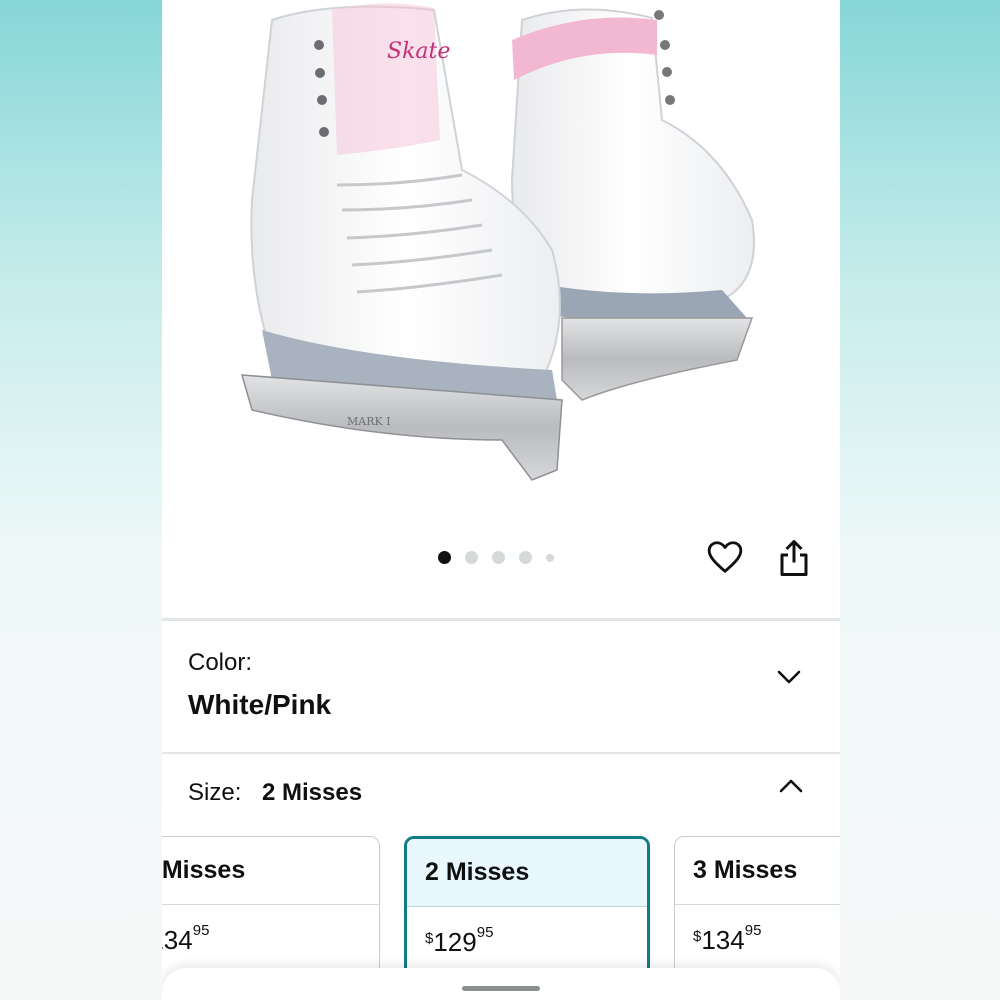  What do you see at coordinates (501, 988) in the screenshot?
I see `sheet-drag-handle` at bounding box center [501, 988].